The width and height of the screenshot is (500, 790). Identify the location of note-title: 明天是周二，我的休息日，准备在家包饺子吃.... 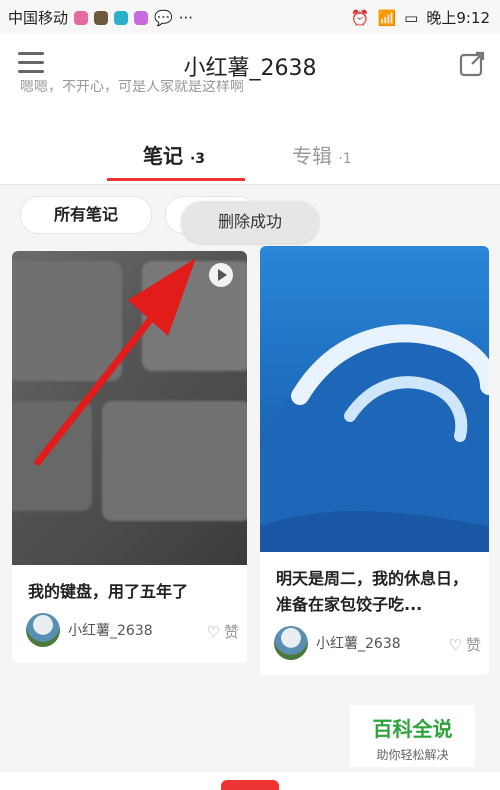
(372, 591).